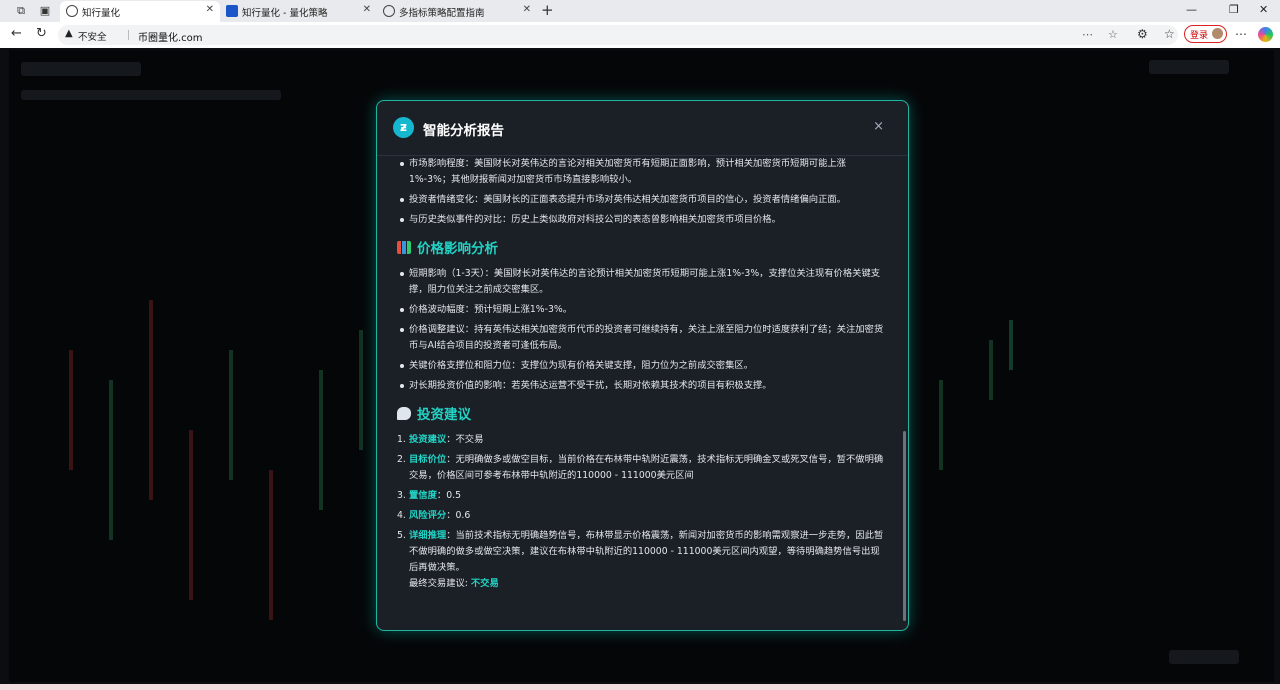  What do you see at coordinates (423, 495) in the screenshot?
I see `advice-label: 置信度` at bounding box center [423, 495].